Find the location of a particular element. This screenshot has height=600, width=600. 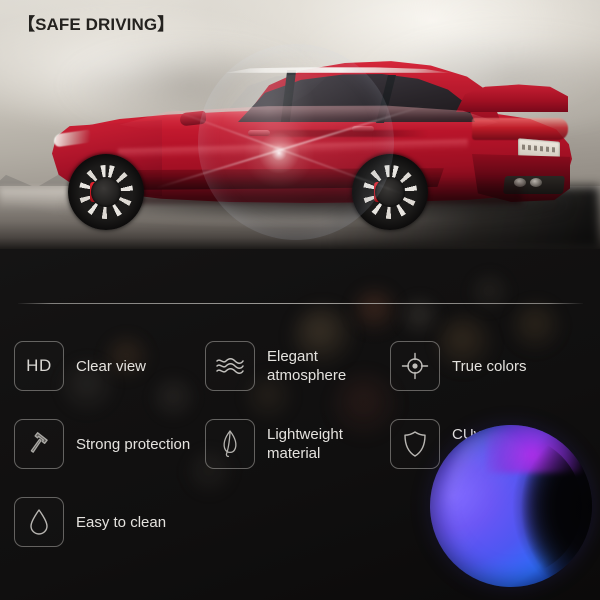

waves-icon is located at coordinates (230, 366).